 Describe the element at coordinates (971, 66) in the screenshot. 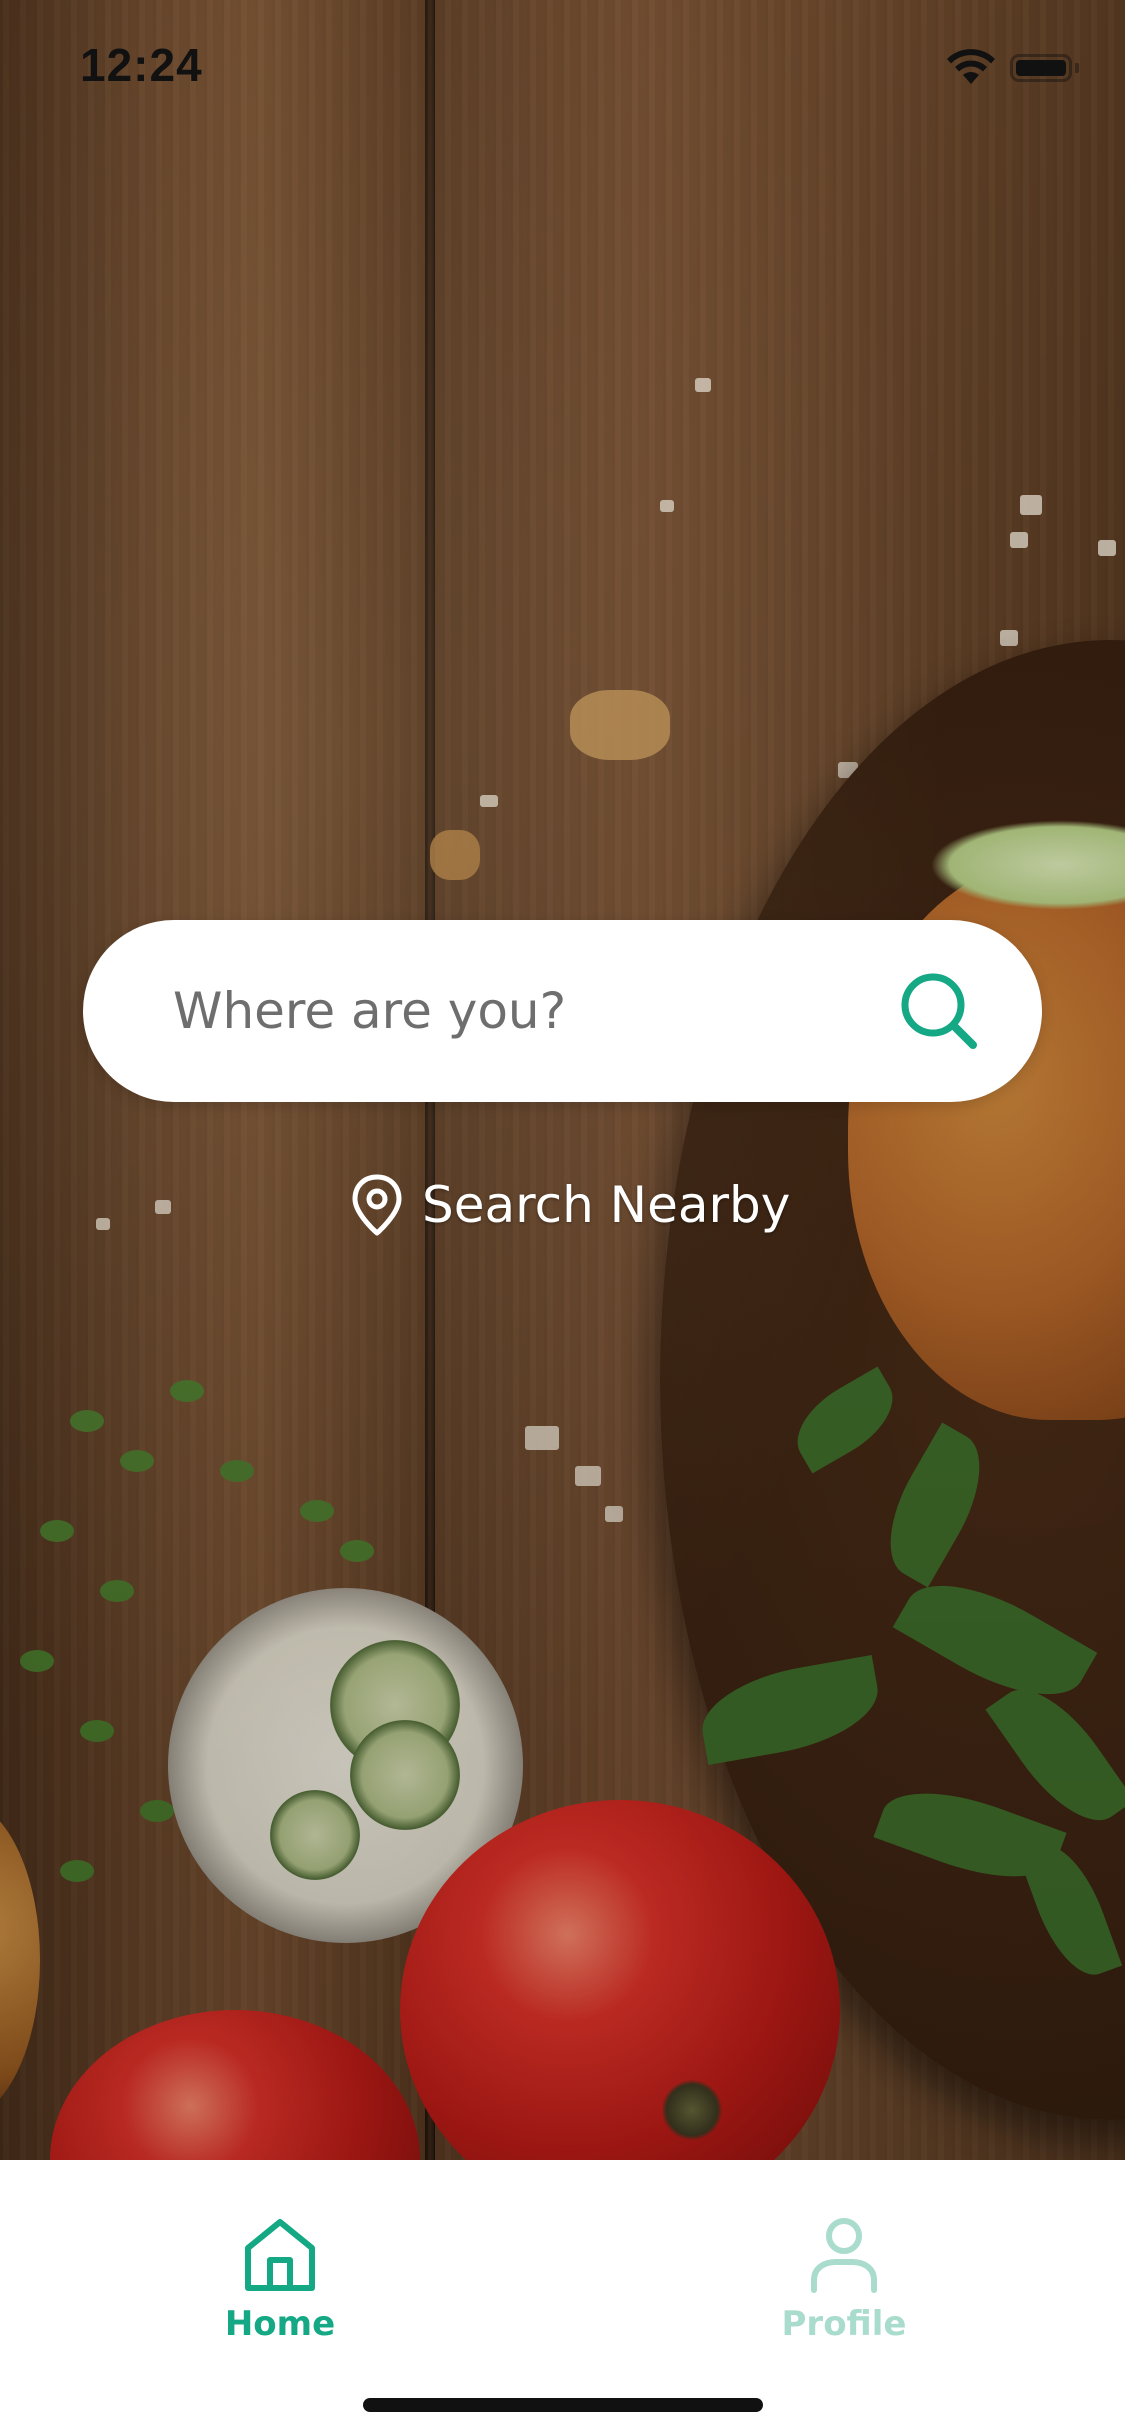

I see `wifi-icon` at that location.